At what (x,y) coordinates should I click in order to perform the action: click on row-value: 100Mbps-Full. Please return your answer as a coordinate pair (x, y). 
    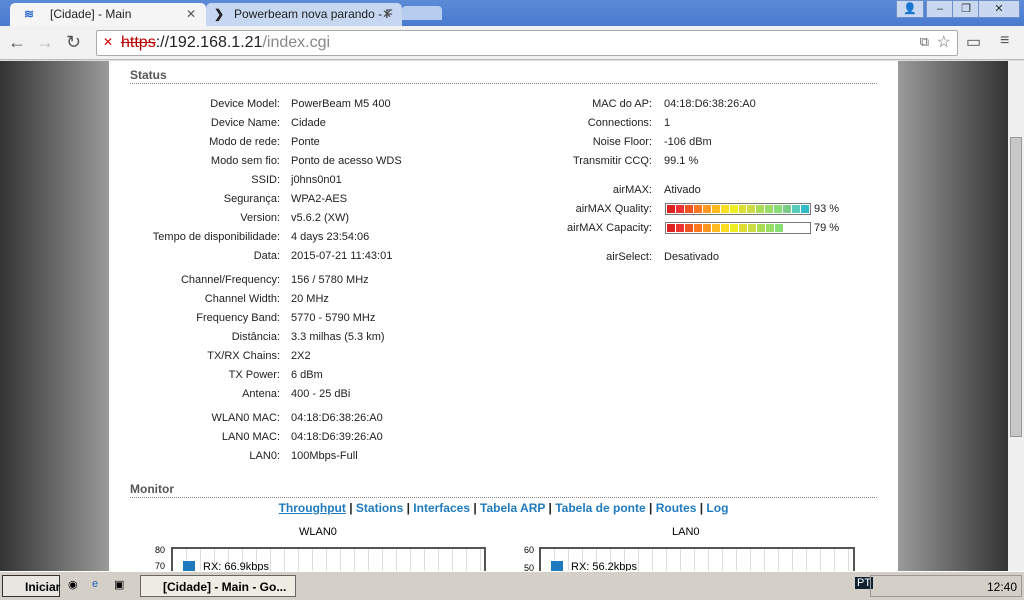
    Looking at the image, I should click on (324, 456).